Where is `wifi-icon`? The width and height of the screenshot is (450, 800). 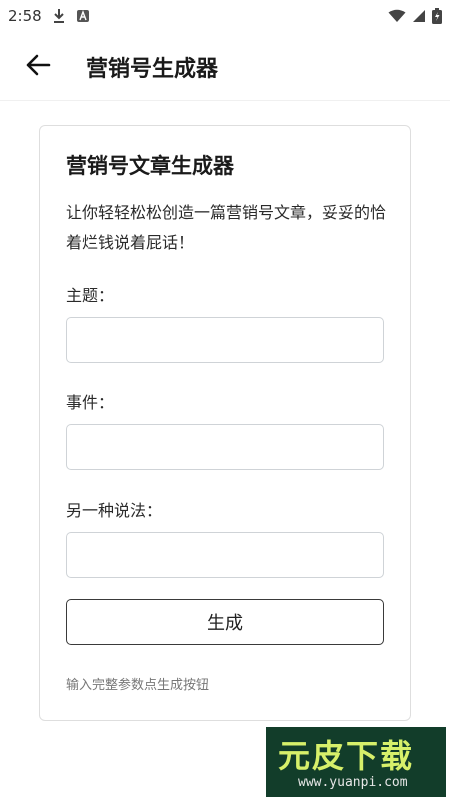
wifi-icon is located at coordinates (397, 16).